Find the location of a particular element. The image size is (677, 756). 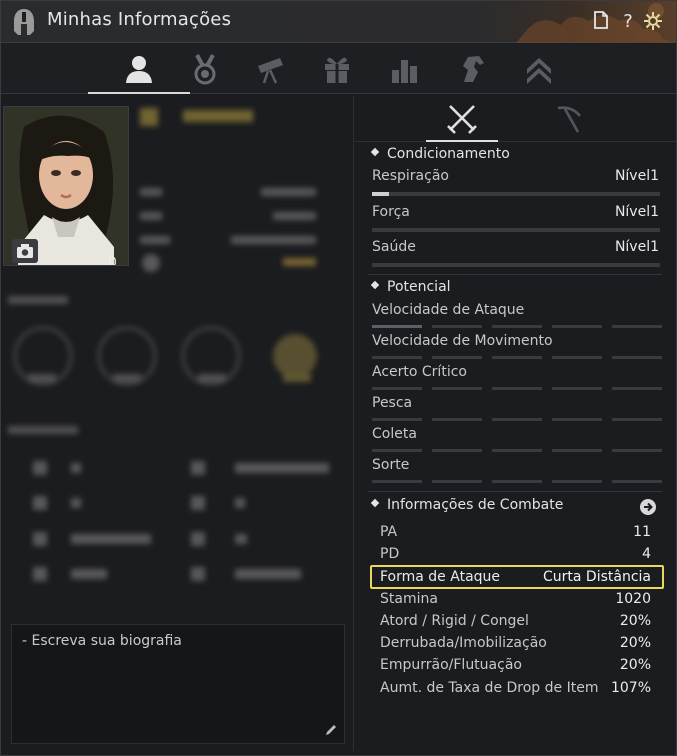

conditioning-level-breath: Nível1 is located at coordinates (636, 176).